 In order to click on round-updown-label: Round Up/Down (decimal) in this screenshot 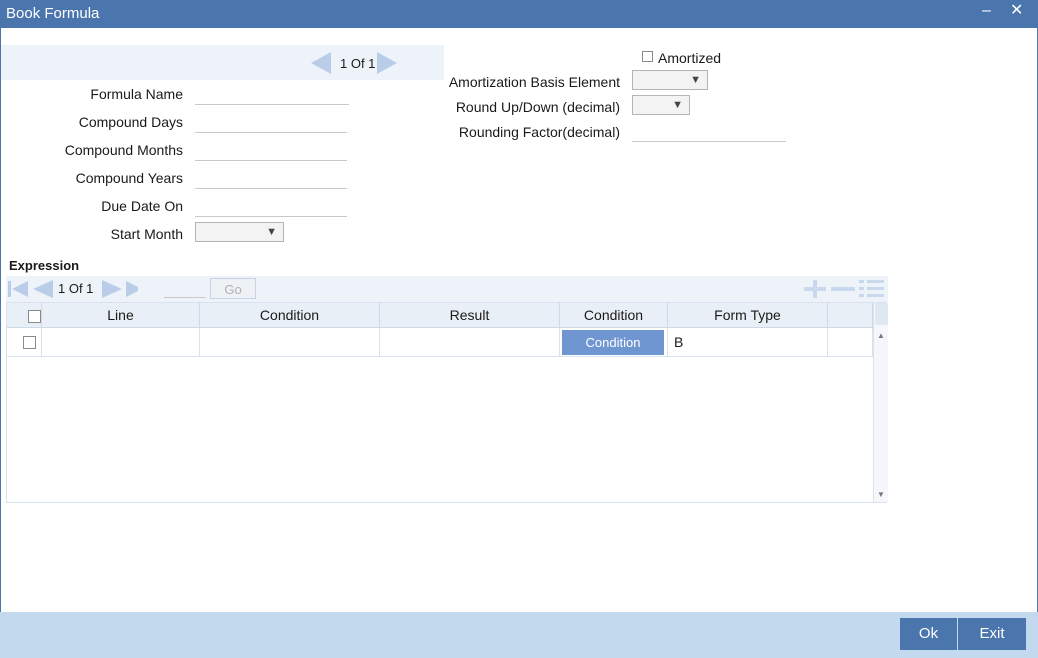, I will do `click(537, 107)`.